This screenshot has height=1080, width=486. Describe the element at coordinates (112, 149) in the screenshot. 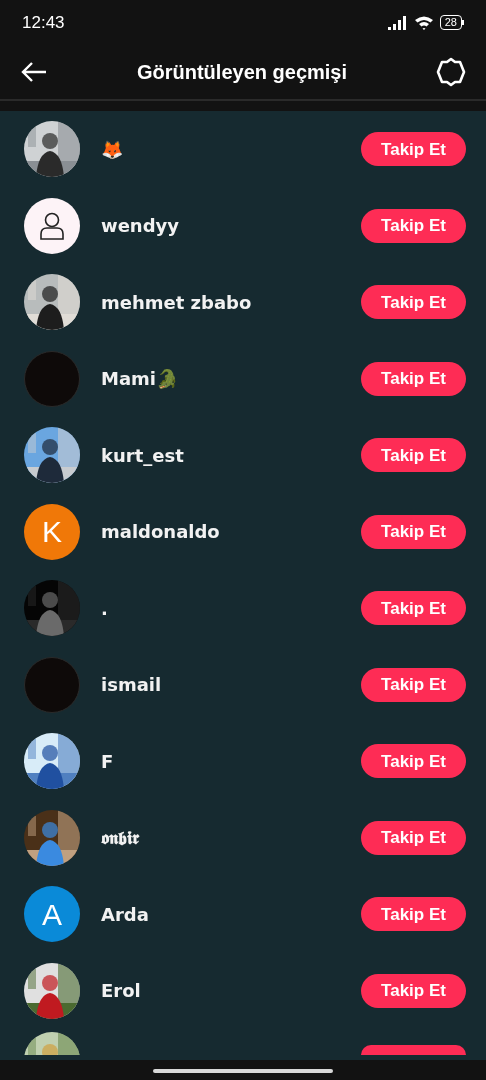

I see `username: 🦊` at that location.